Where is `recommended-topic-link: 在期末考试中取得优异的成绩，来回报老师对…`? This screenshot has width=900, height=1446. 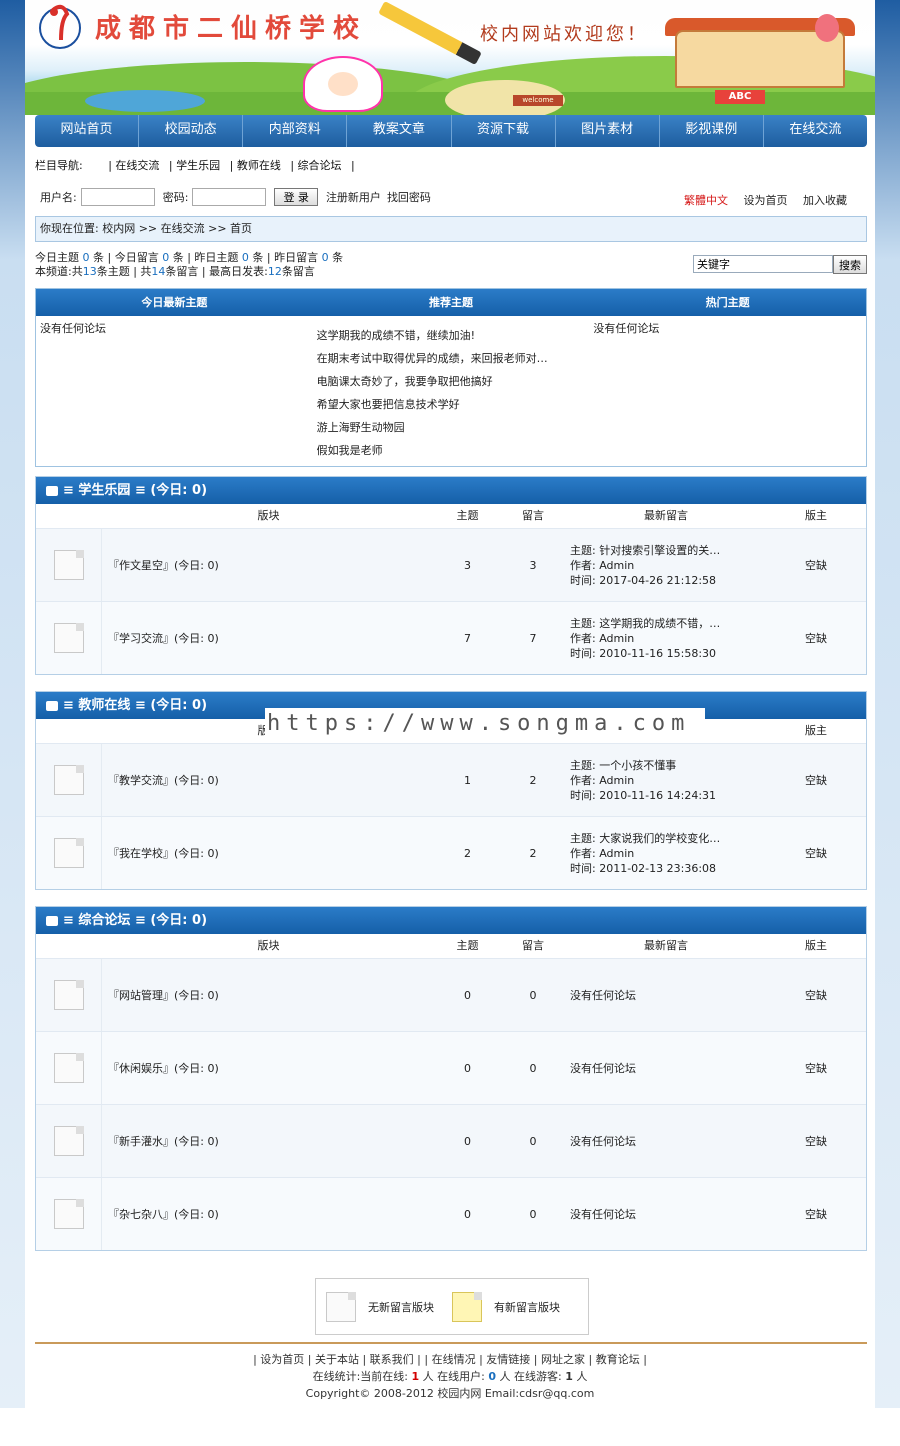
recommended-topic-link: 在期末考试中取得优异的成绩，来回报老师对… is located at coordinates (453, 358).